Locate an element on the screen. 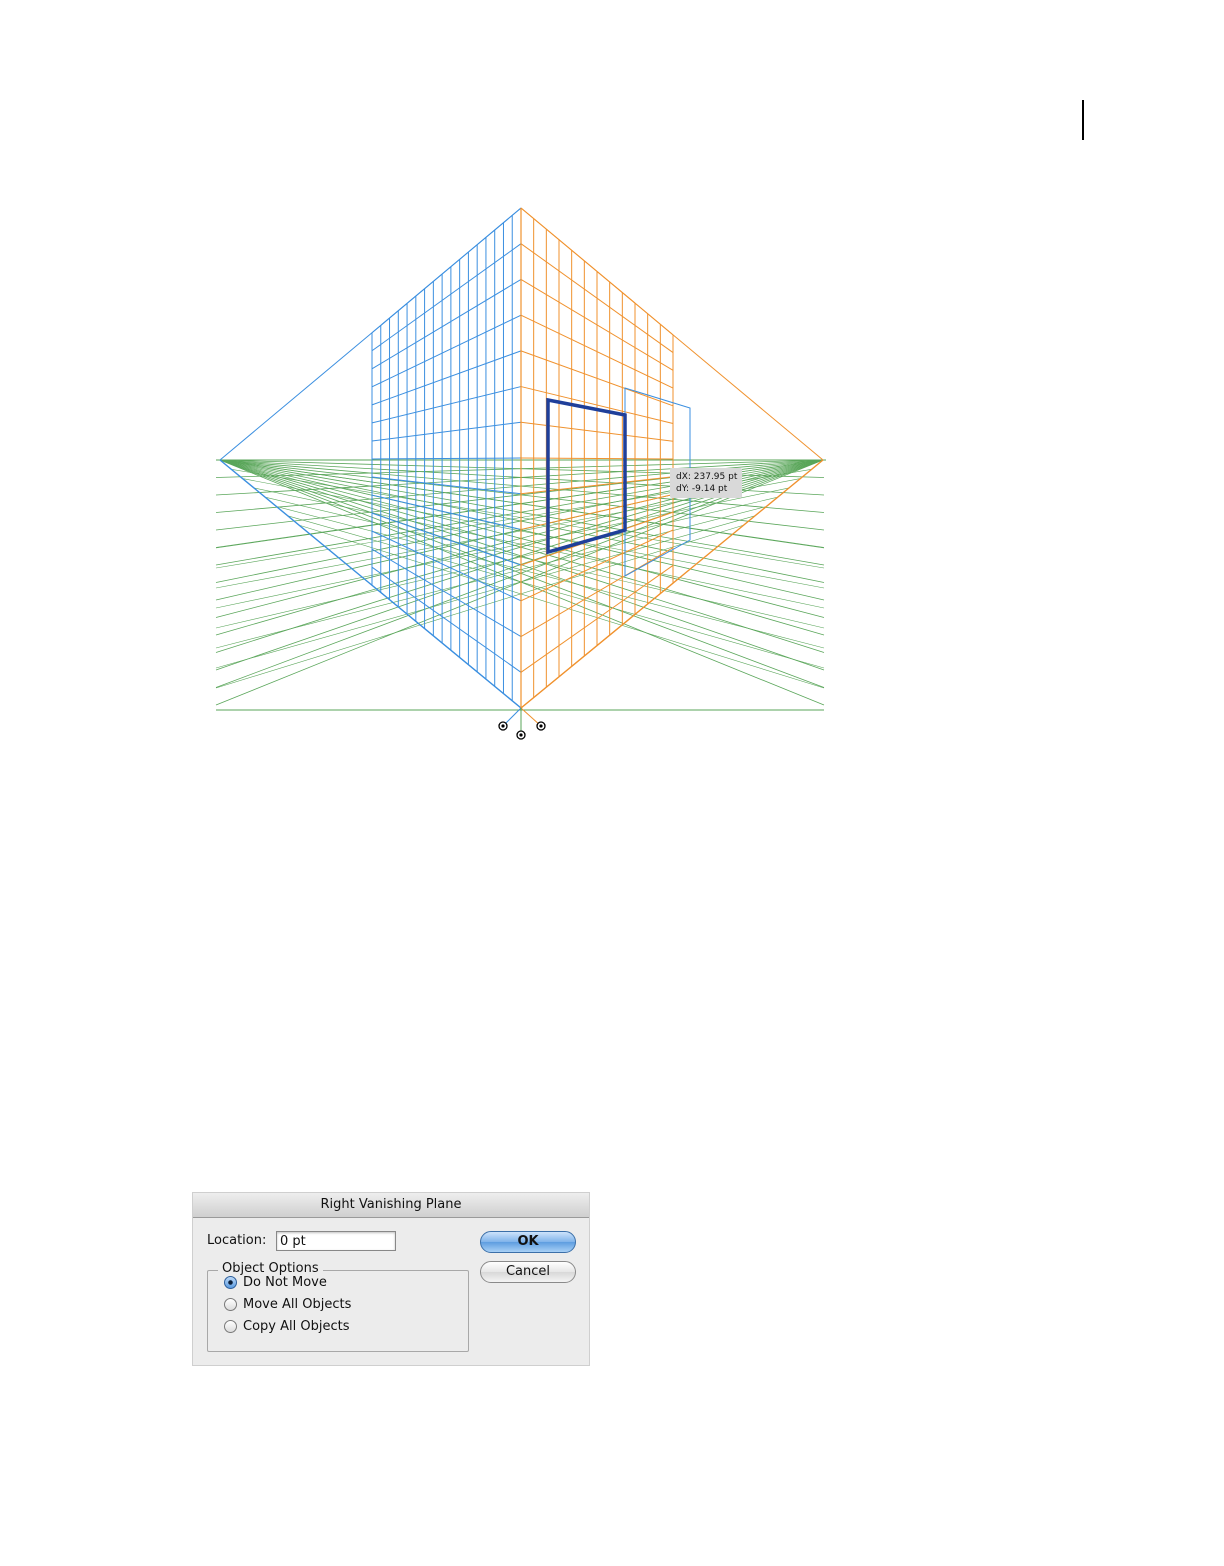 The width and height of the screenshot is (1224, 1566). ok-button: OK is located at coordinates (528, 1242).